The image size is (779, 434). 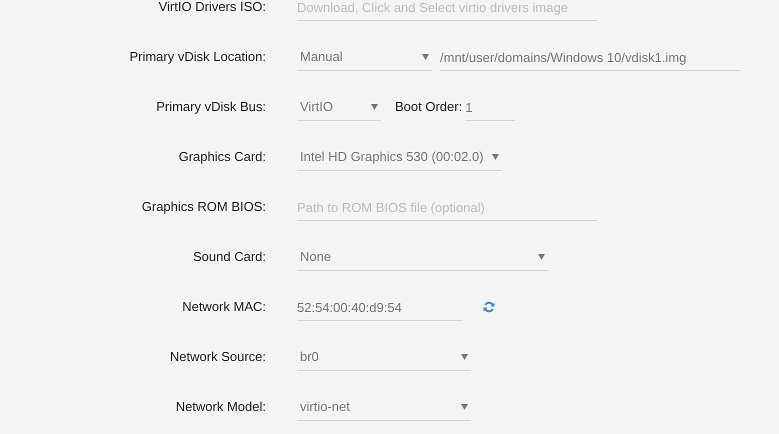 I want to click on text-field: 1, so click(x=490, y=107).